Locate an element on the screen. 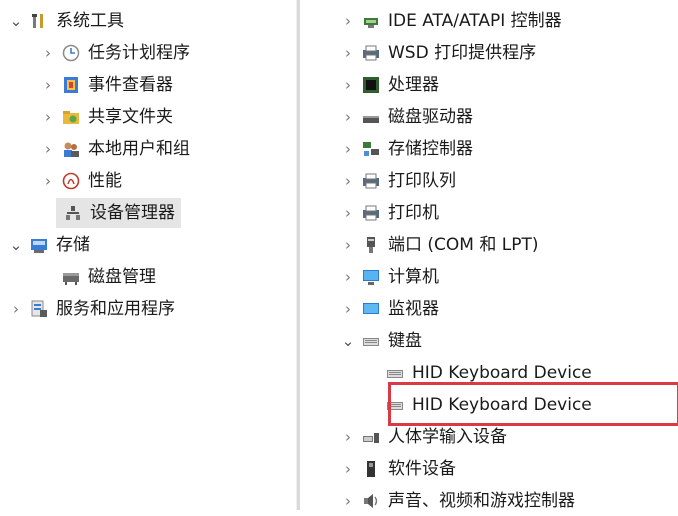  tree-item-wsd-print-provider: › WSD 打印提供程序 is located at coordinates (438, 53).